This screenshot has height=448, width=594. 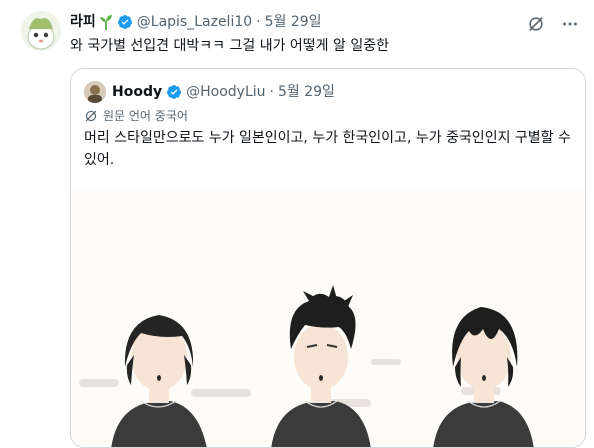 What do you see at coordinates (83, 22) in the screenshot?
I see `author-name: 라피` at bounding box center [83, 22].